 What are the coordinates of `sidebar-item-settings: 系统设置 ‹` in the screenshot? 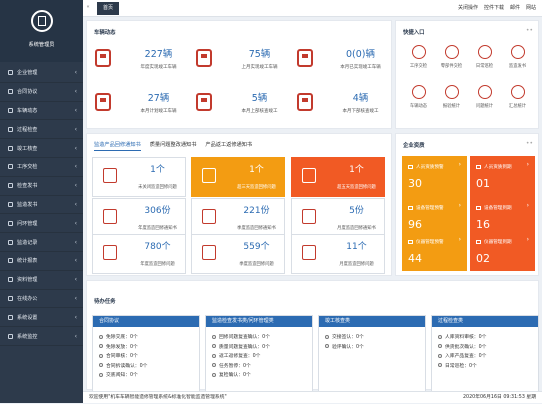 It's located at (41, 318).